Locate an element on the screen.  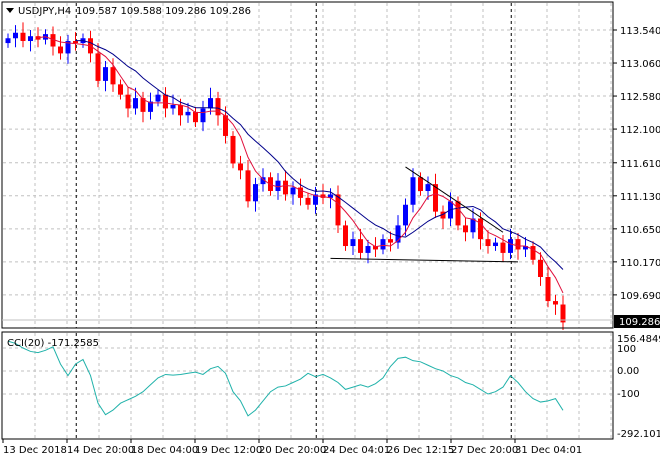
resistance-trendline is located at coordinates (454, 199).